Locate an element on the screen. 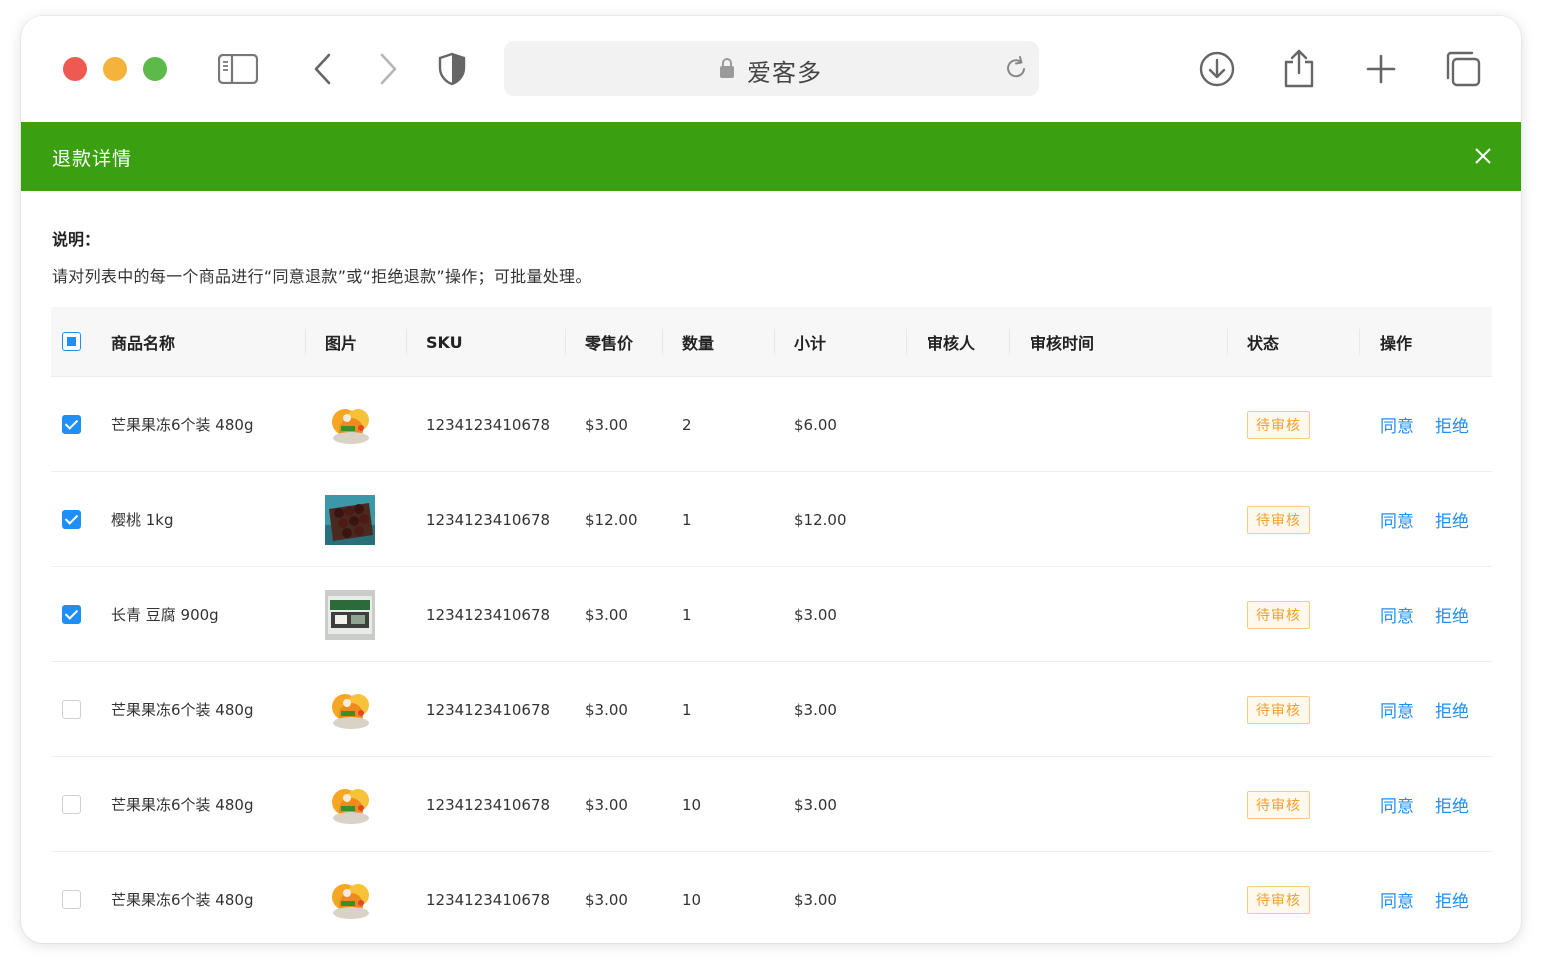  header-status: 状态 is located at coordinates (1263, 343).